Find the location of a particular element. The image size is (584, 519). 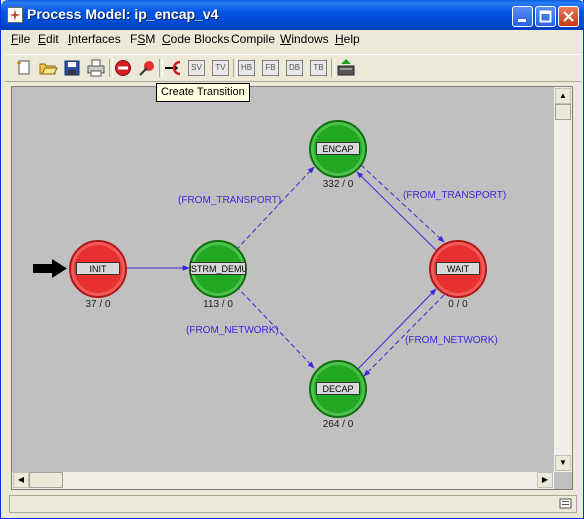

menu-fsm: FSM is located at coordinates (142, 39).